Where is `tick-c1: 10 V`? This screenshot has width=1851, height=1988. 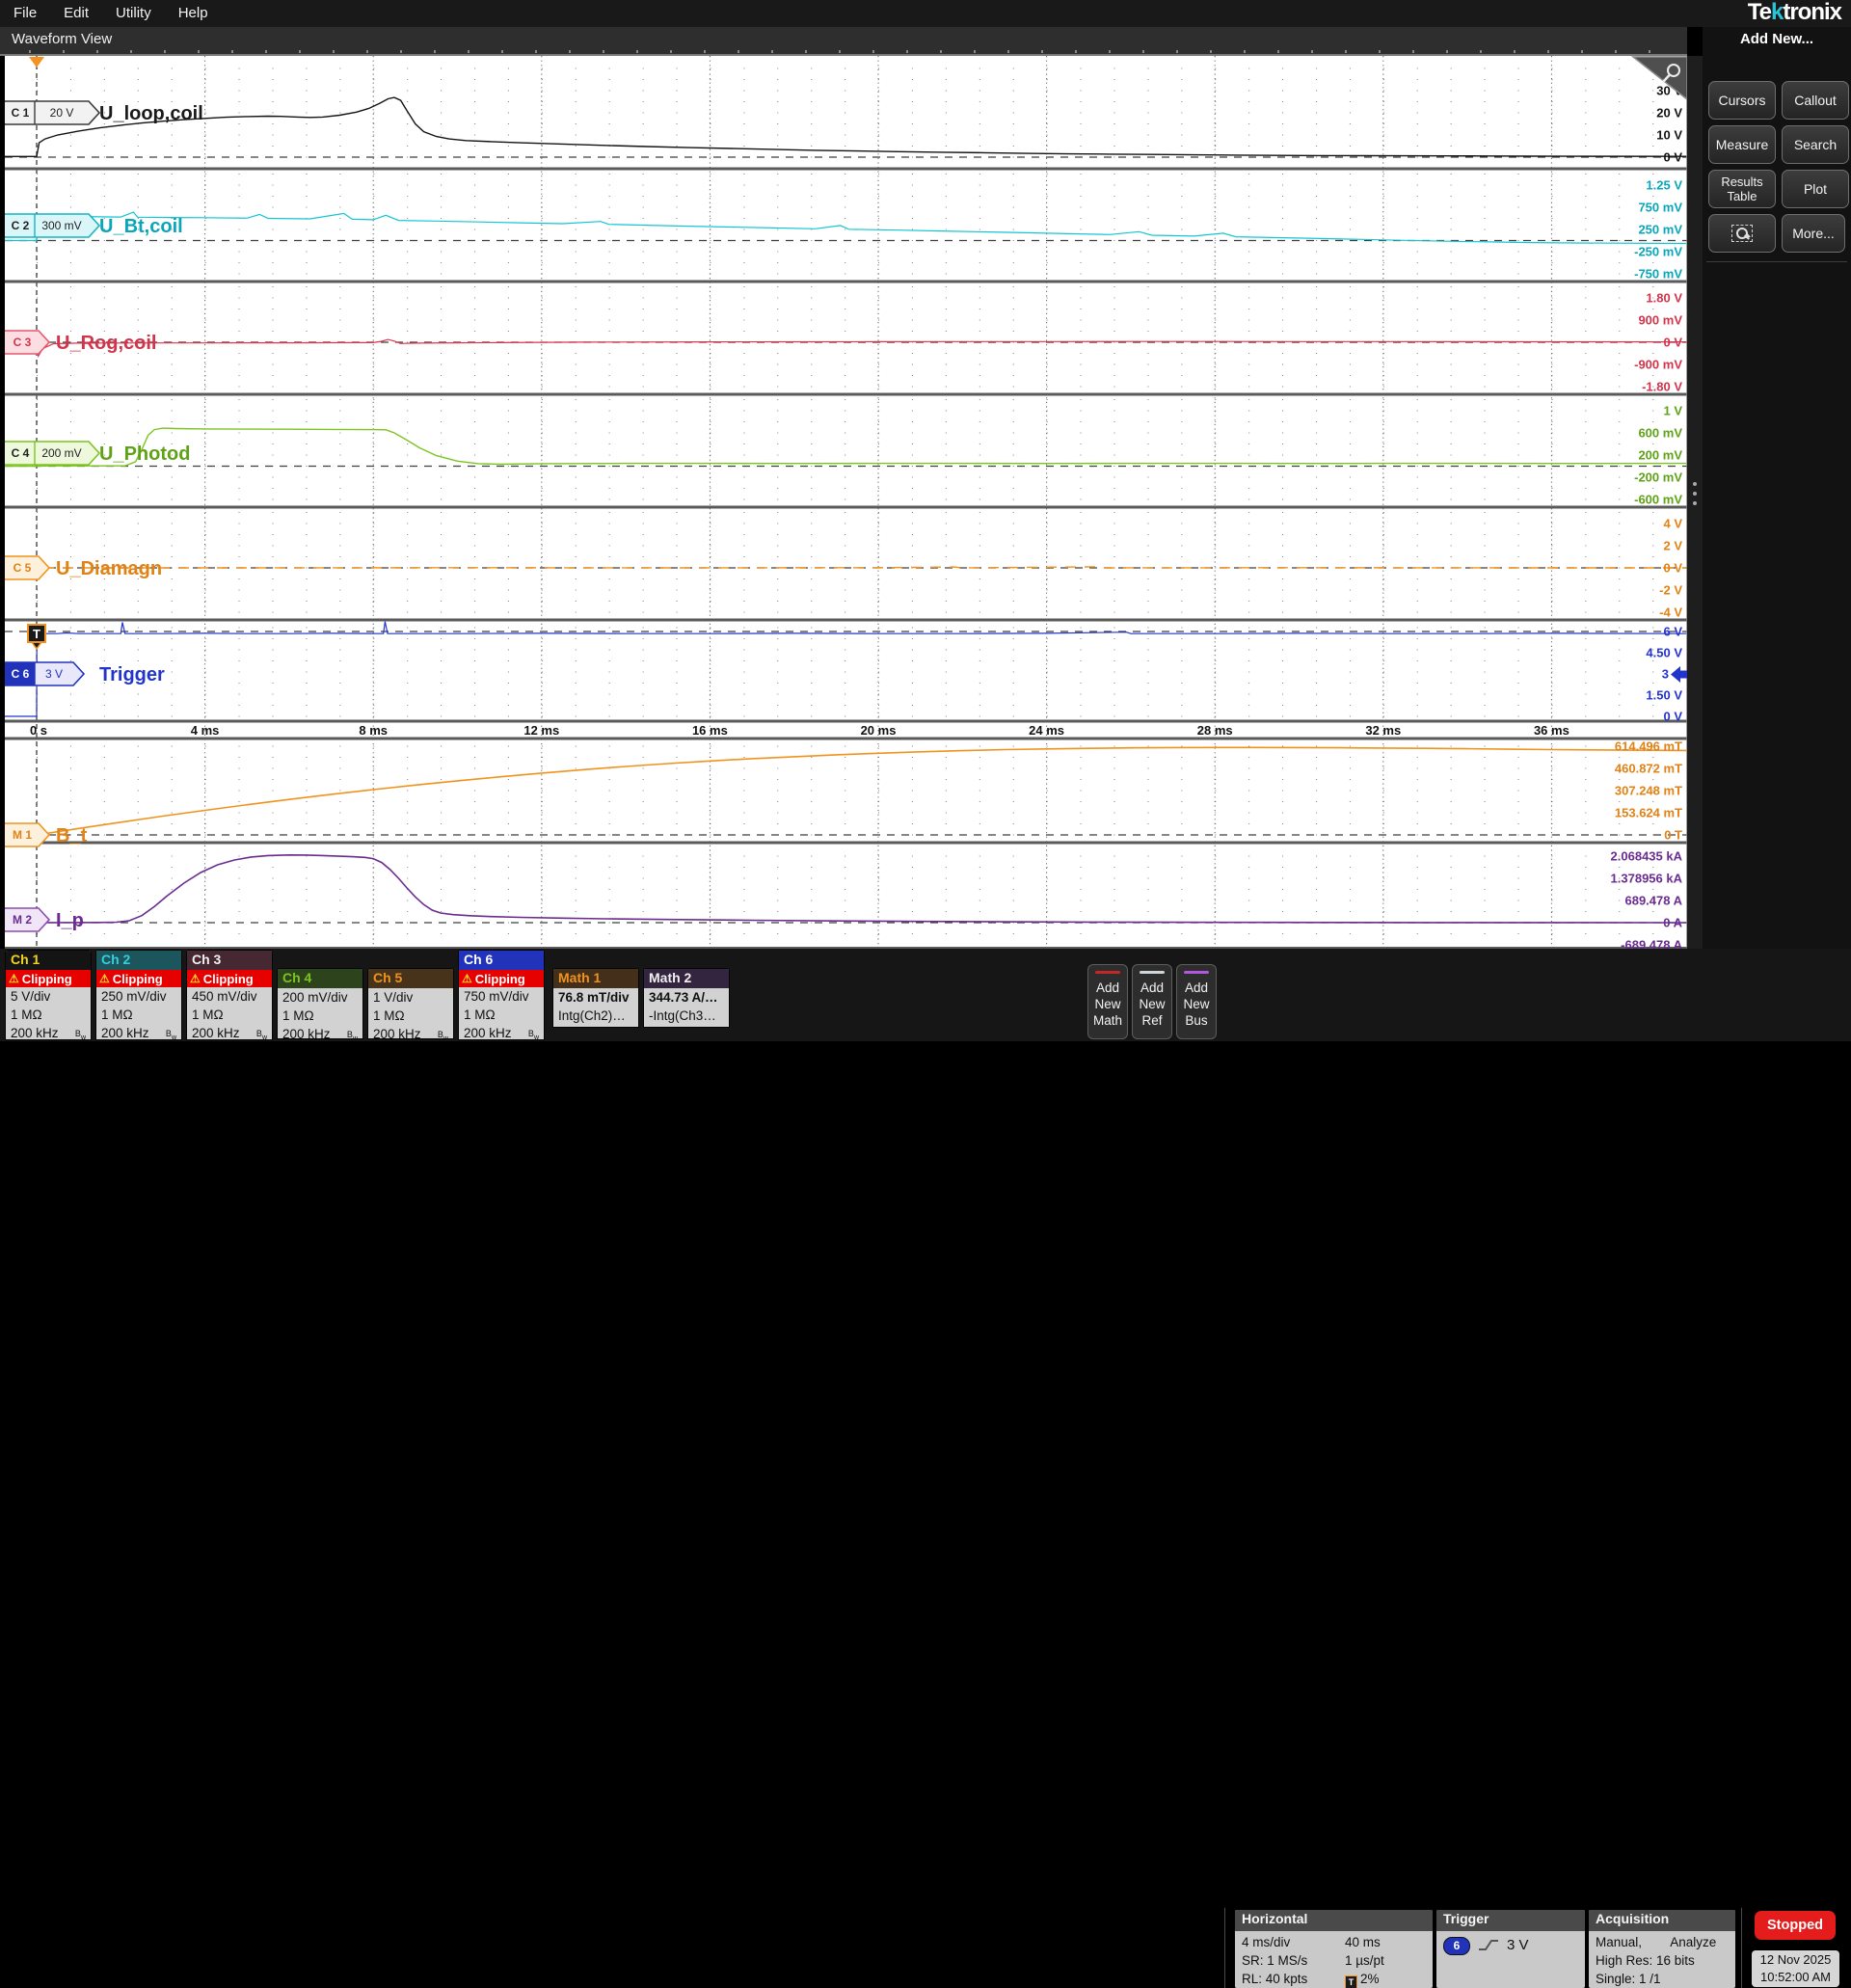
tick-c1: 10 V is located at coordinates (1669, 135).